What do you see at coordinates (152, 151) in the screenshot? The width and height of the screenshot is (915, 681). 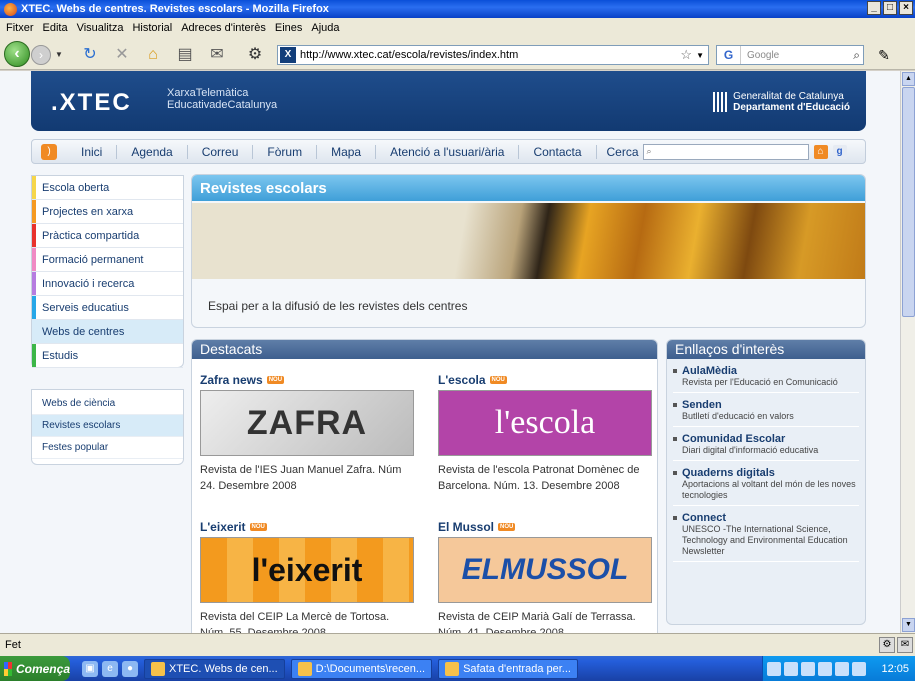 I see `nav-agenda: Agenda` at bounding box center [152, 151].